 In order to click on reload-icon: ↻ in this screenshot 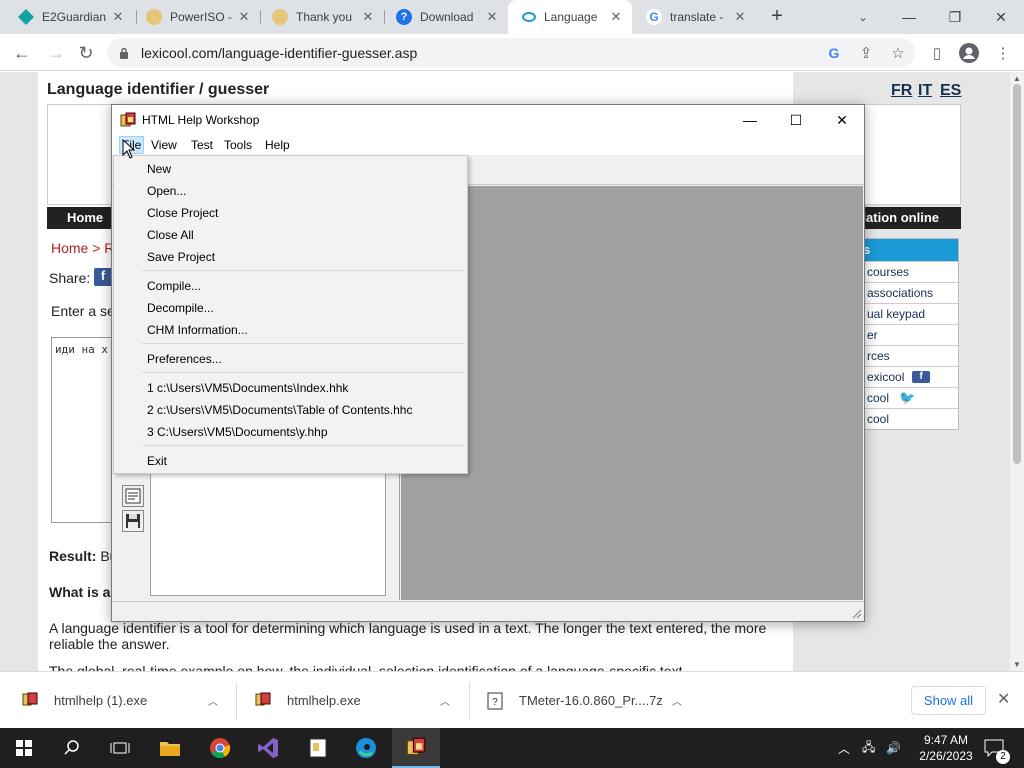, I will do `click(86, 53)`.